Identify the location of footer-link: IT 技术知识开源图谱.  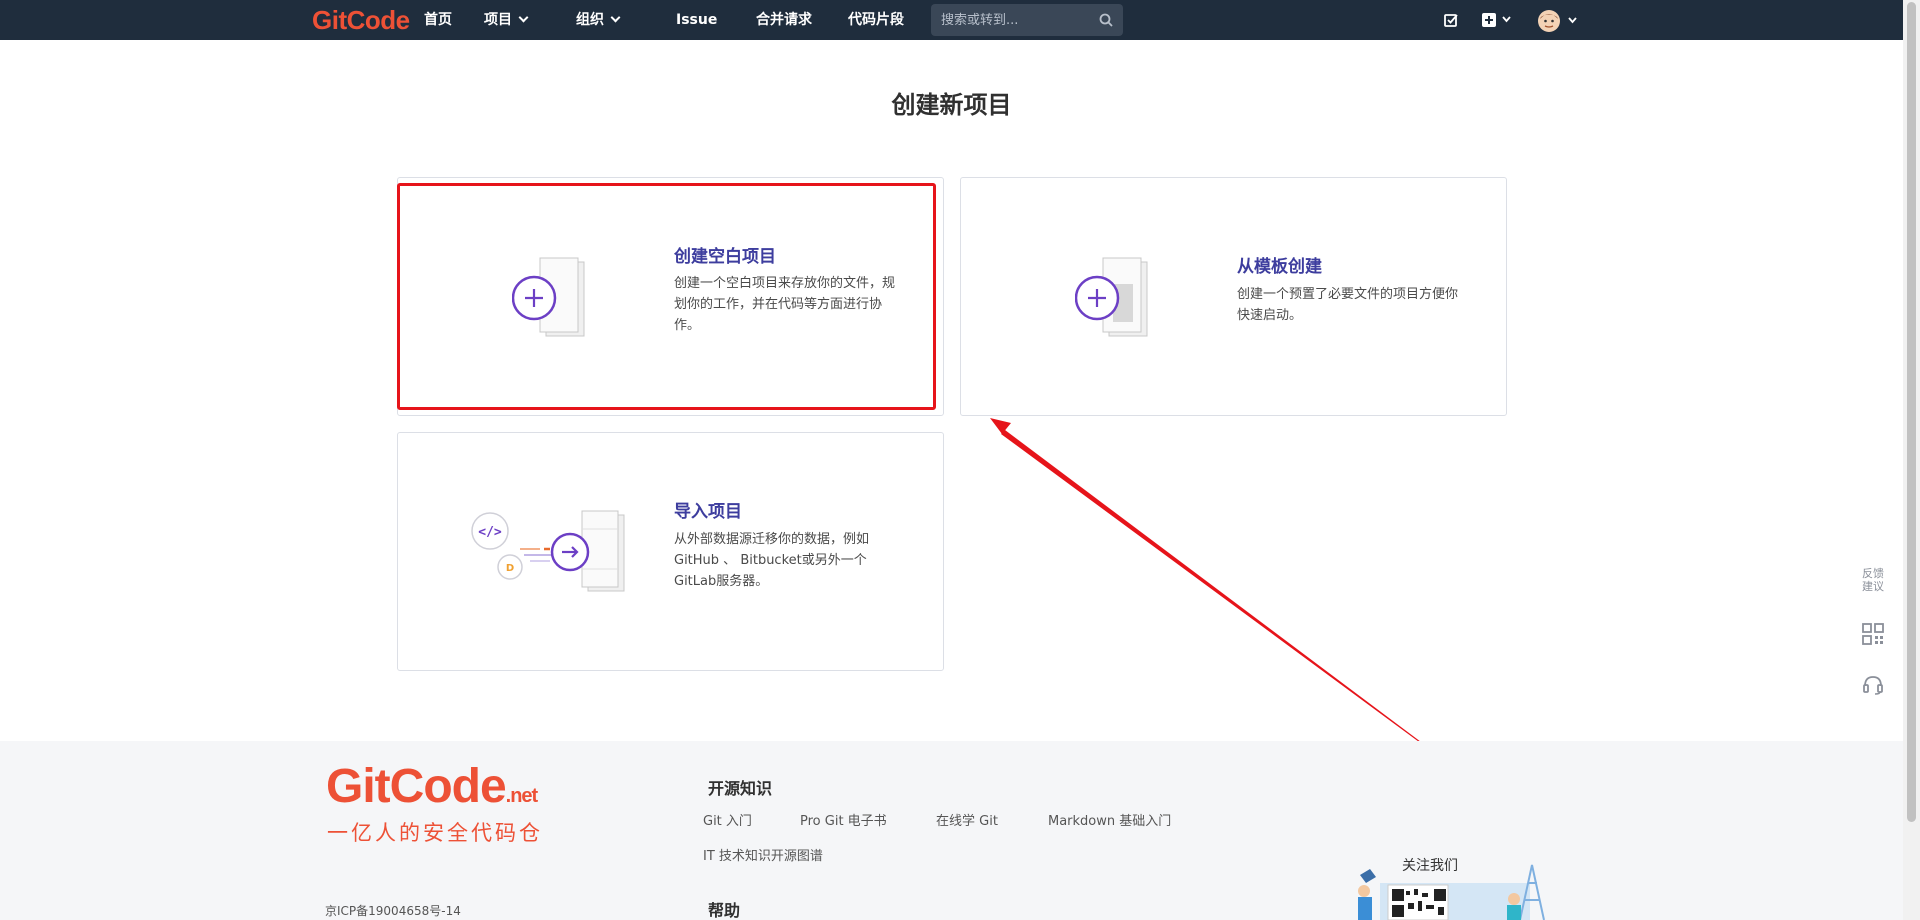
(763, 854).